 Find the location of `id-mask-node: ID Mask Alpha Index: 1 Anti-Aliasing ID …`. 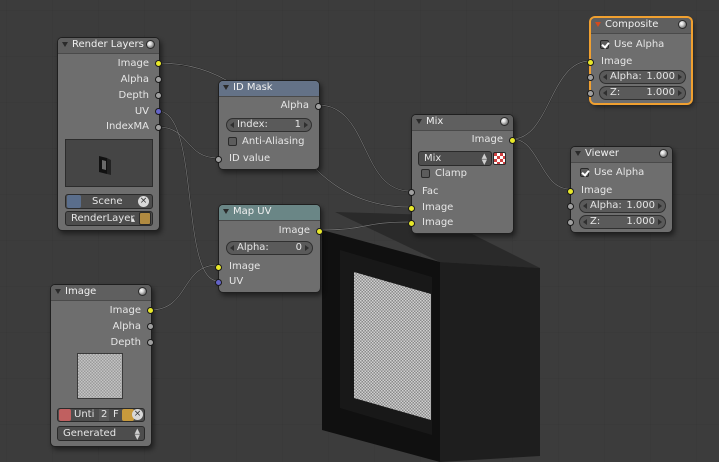

id-mask-node: ID Mask Alpha Index: 1 Anti-Aliasing ID … is located at coordinates (268, 125).